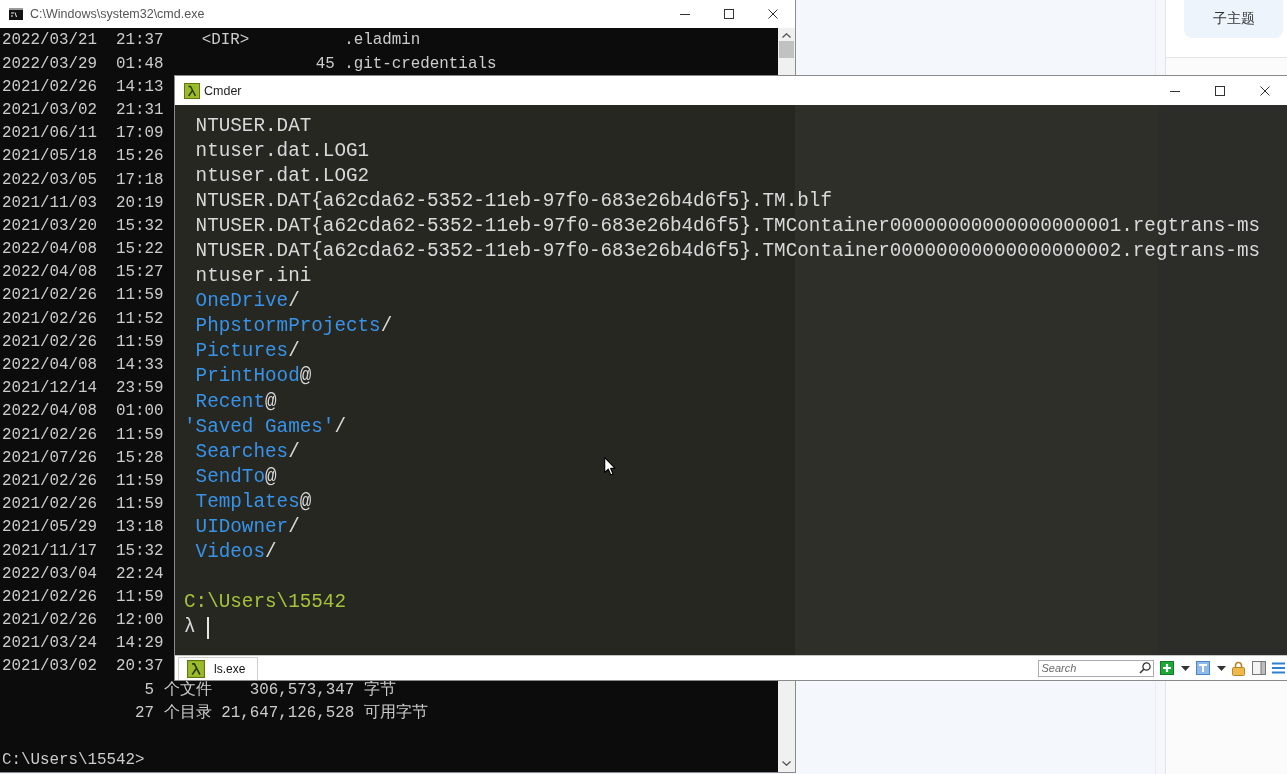 This screenshot has width=1287, height=774. I want to click on console-line: 2022/04/08 14:33, so click(83, 365).